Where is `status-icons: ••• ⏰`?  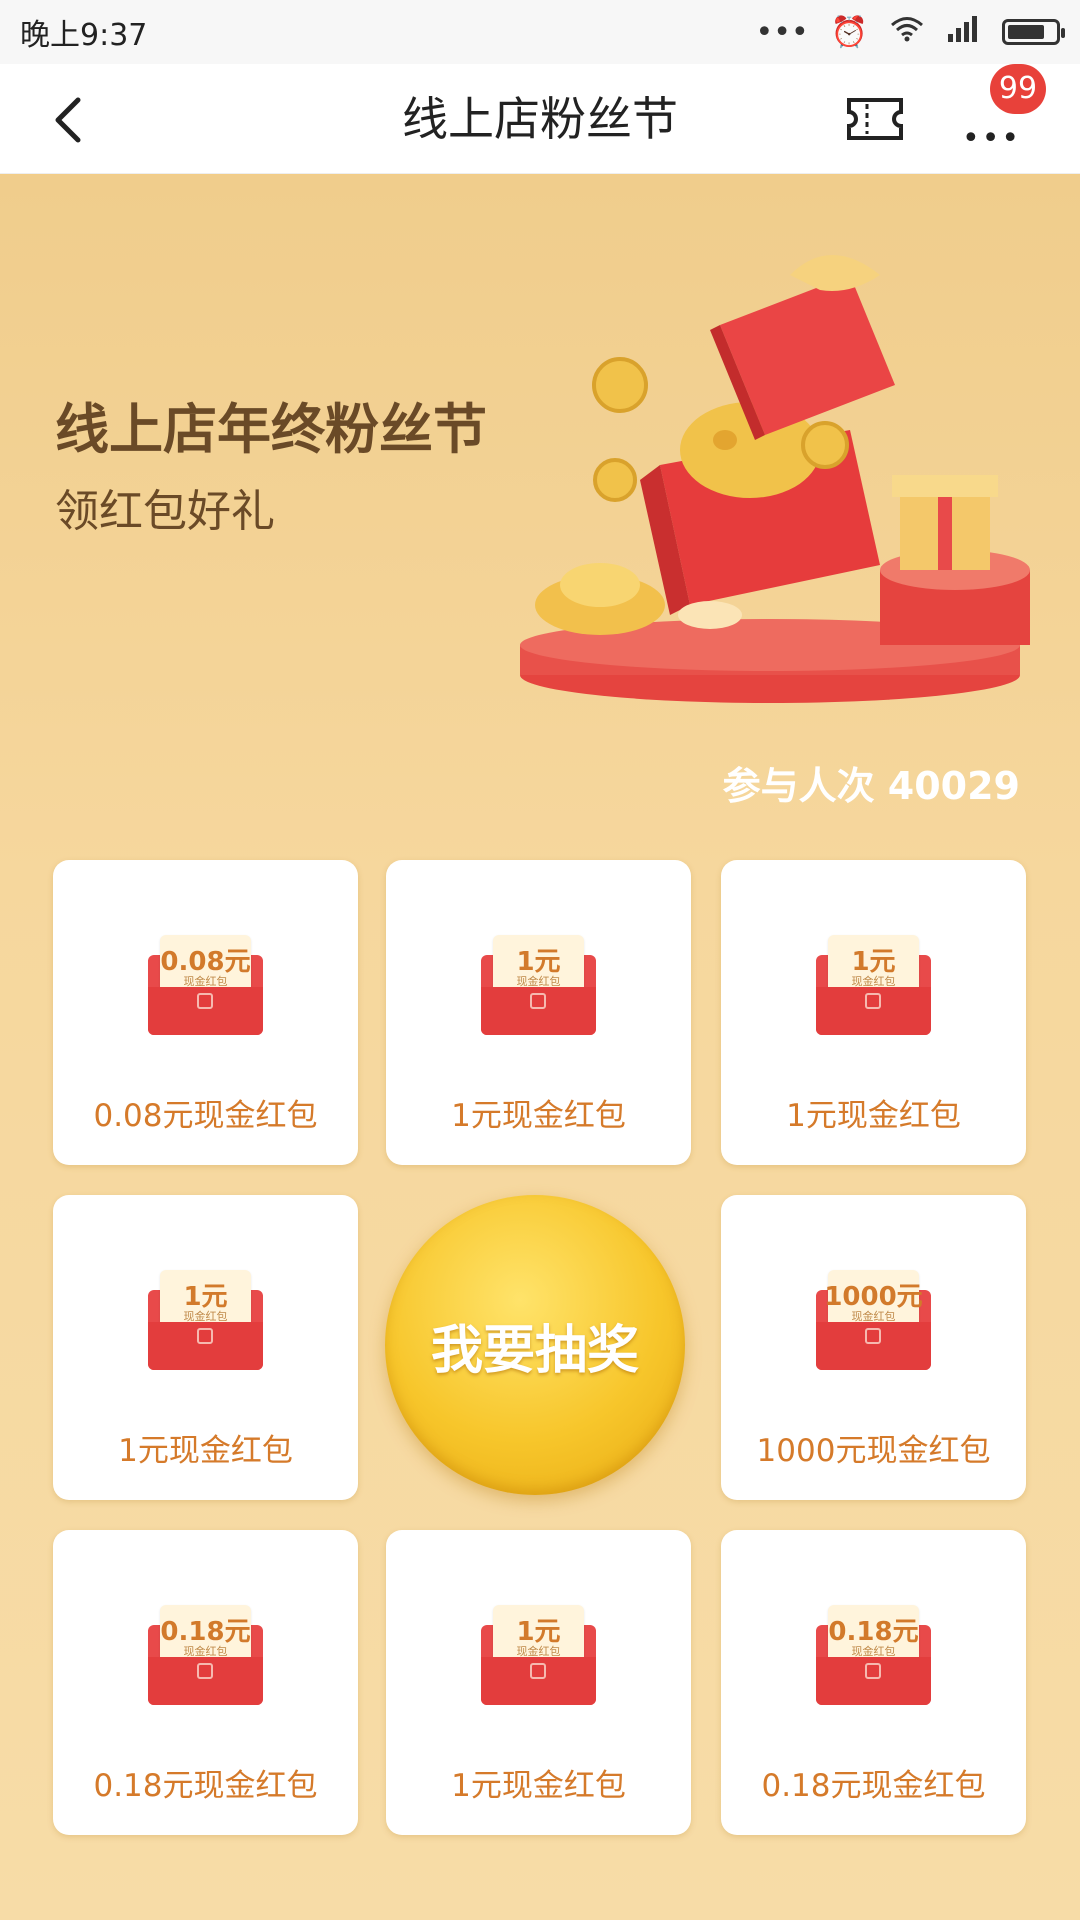 status-icons: ••• ⏰ is located at coordinates (910, 32).